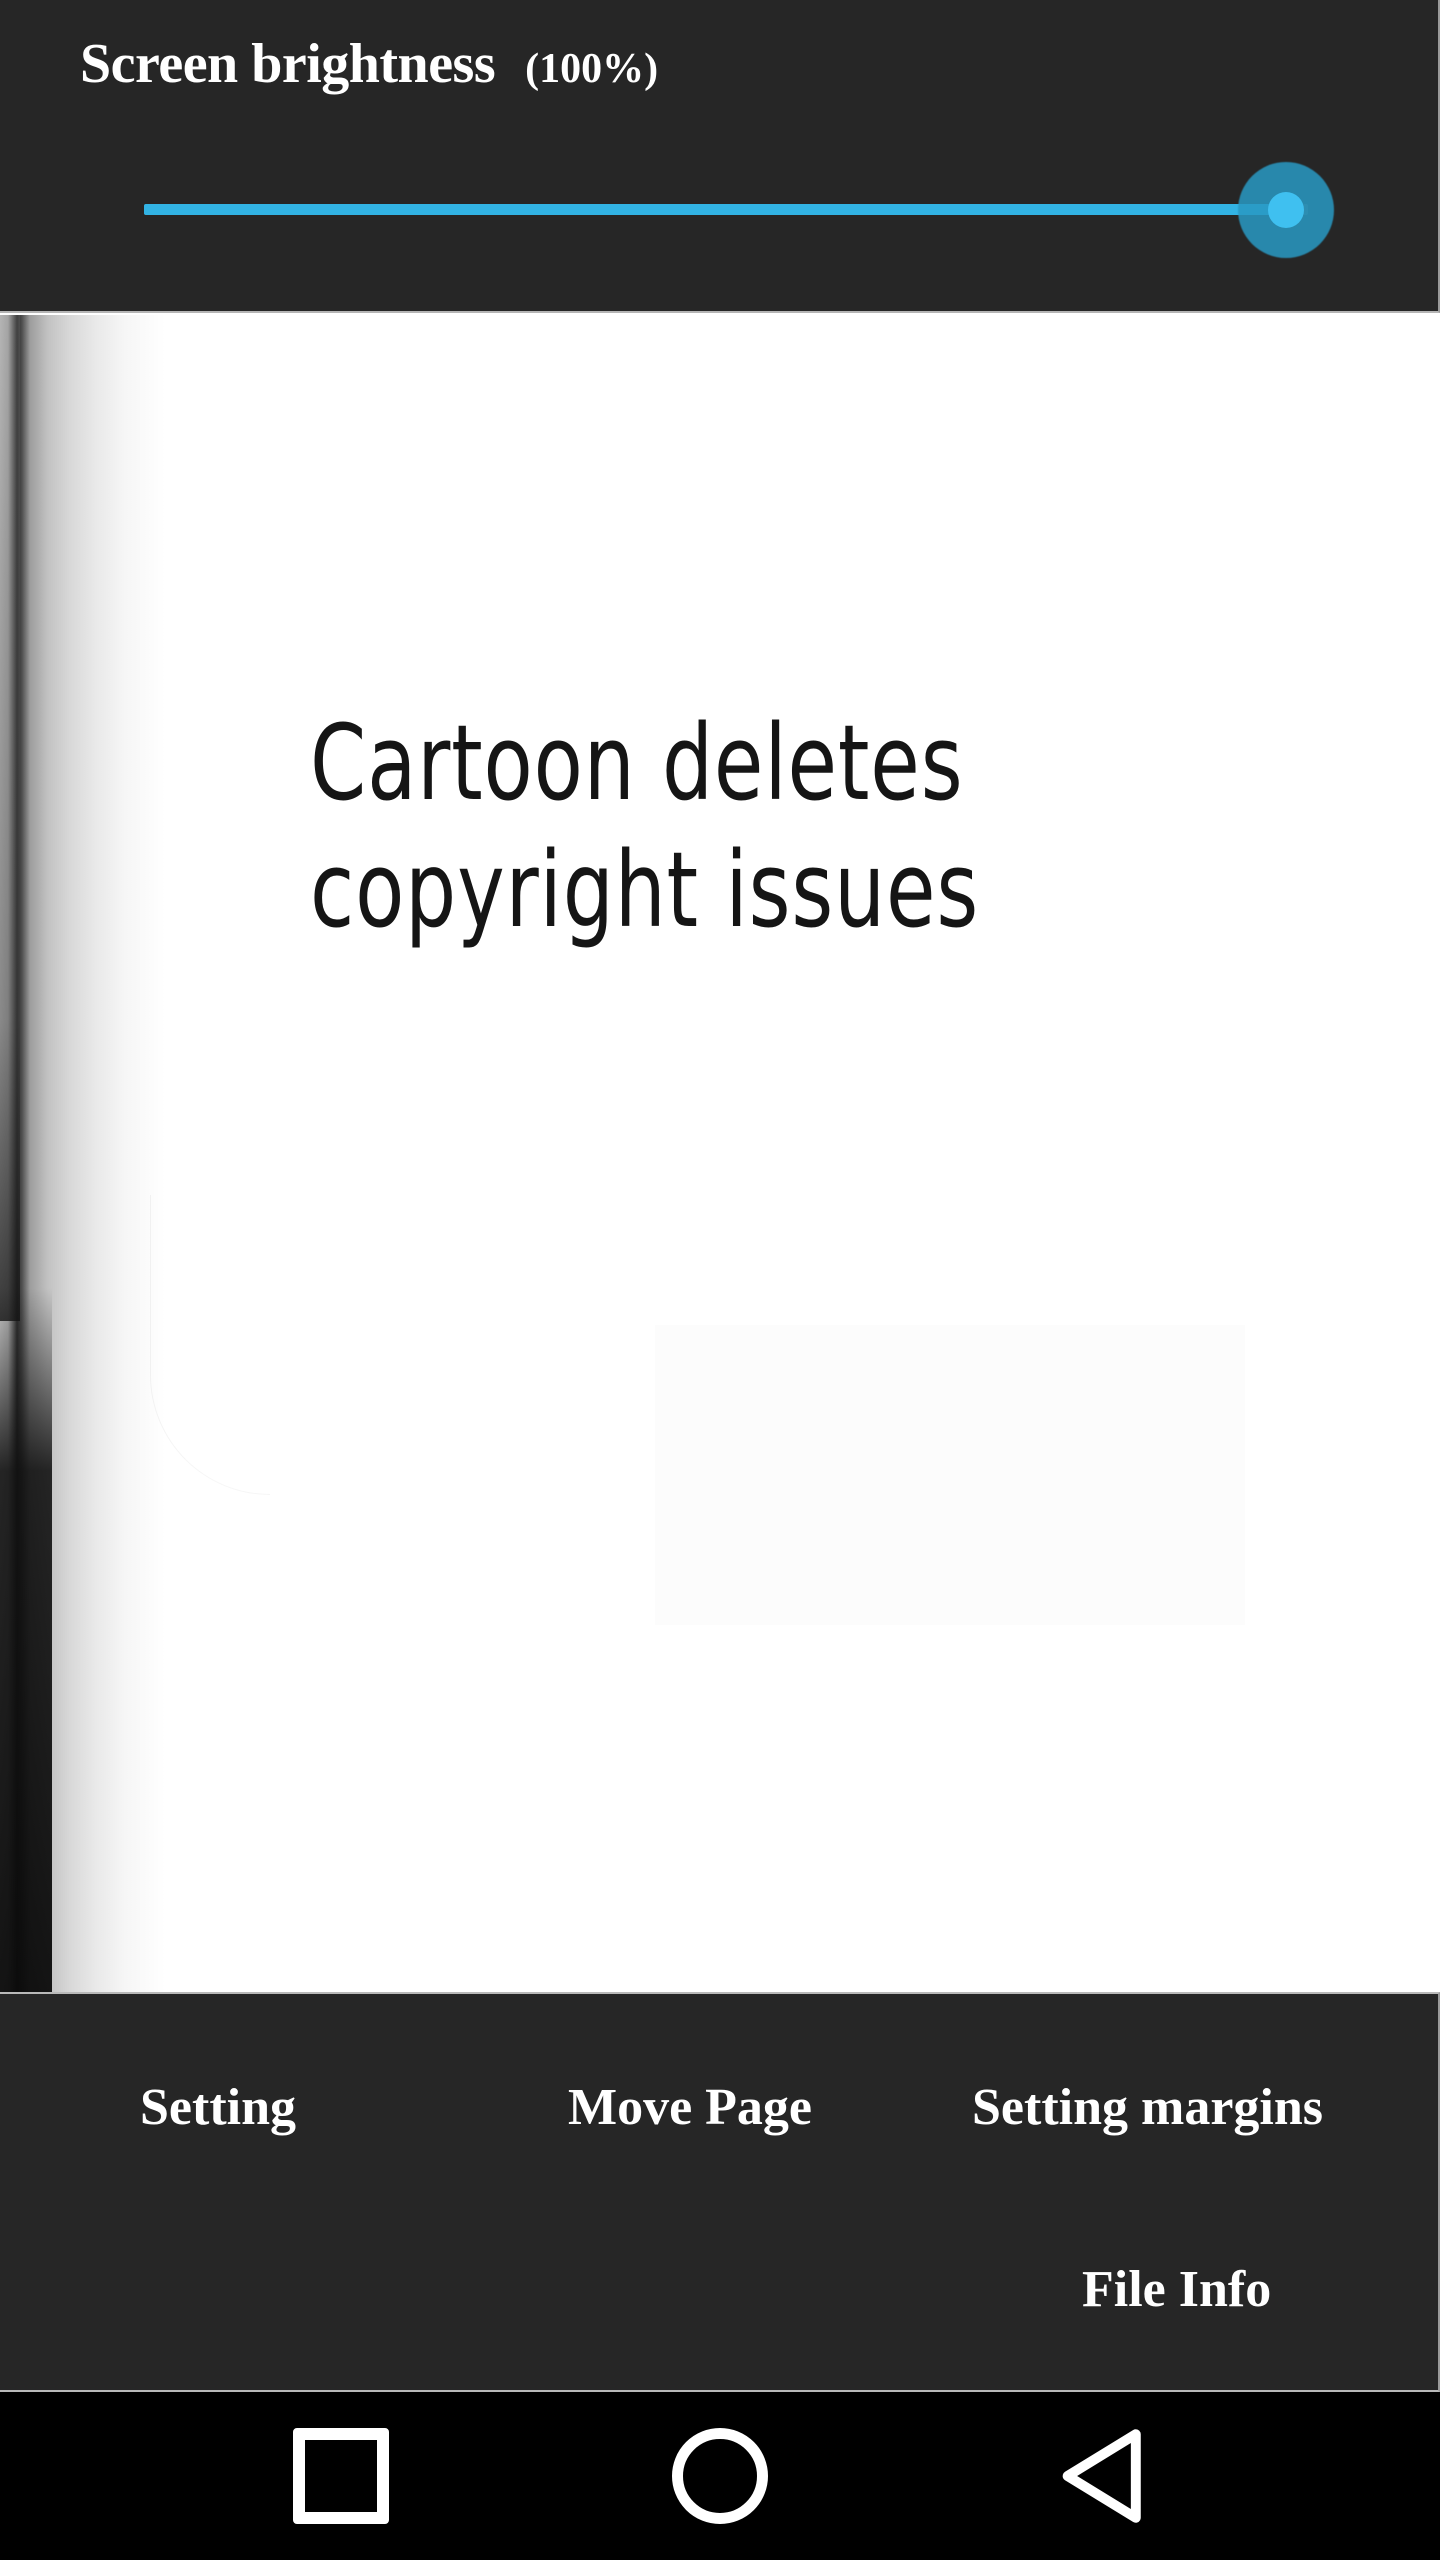 This screenshot has height=2560, width=1440. What do you see at coordinates (288, 64) in the screenshot?
I see `brightness-title: Screen brightness` at bounding box center [288, 64].